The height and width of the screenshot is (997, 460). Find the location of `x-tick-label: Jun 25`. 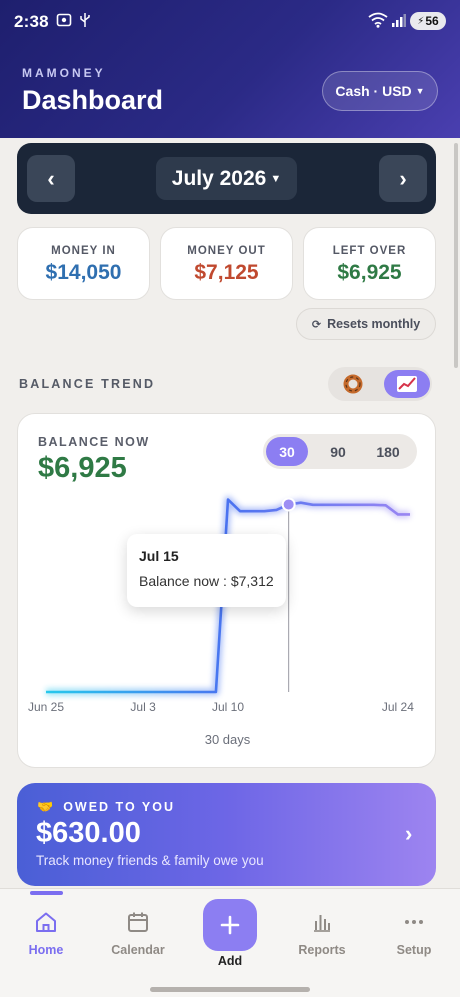

x-tick-label: Jun 25 is located at coordinates (46, 707).